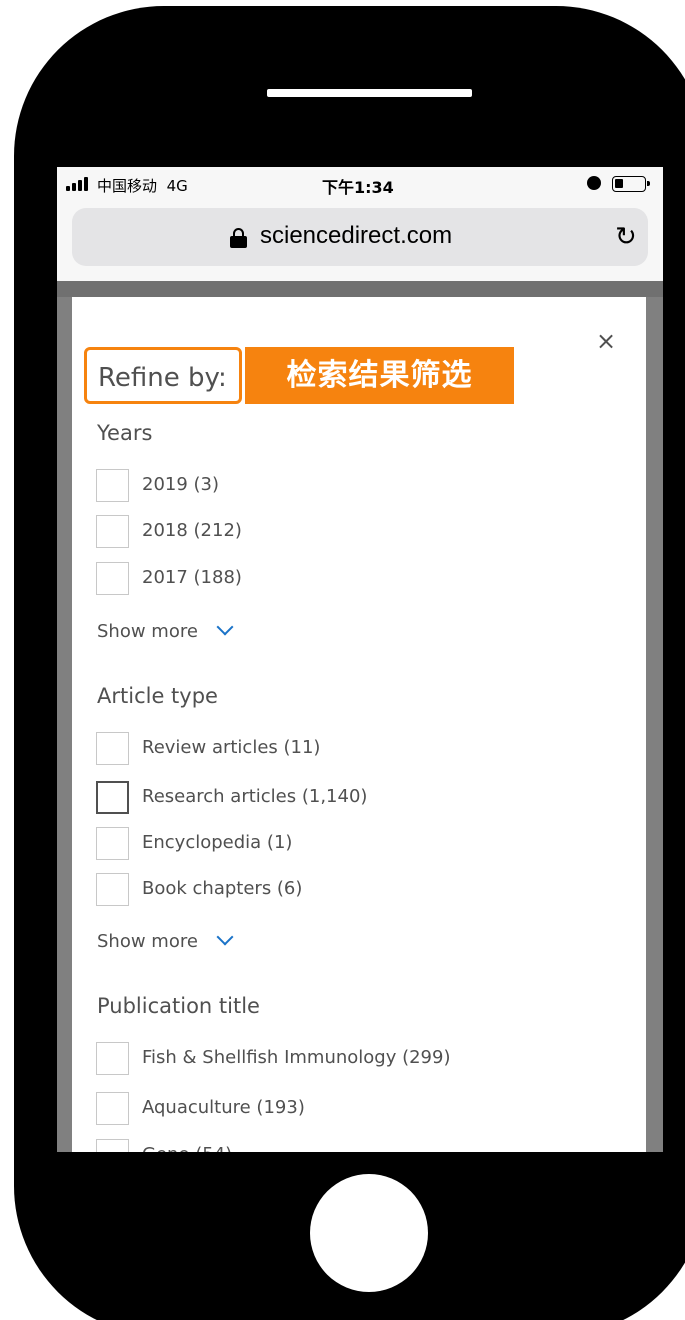 The height and width of the screenshot is (1320, 685). What do you see at coordinates (296, 1057) in the screenshot?
I see `option-label: Fish & Shellfish Immunology (299)` at bounding box center [296, 1057].